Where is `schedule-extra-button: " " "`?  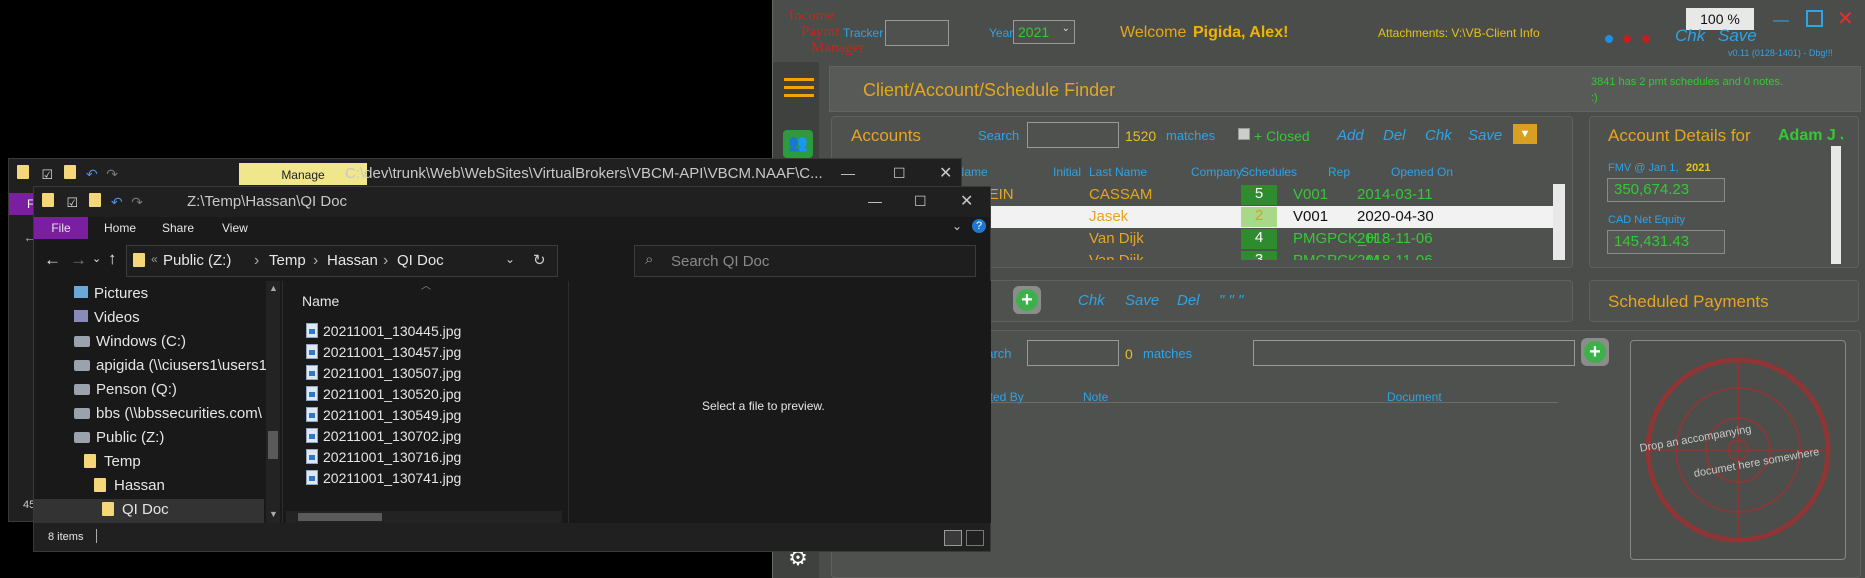 schedule-extra-button: " " " is located at coordinates (1231, 300).